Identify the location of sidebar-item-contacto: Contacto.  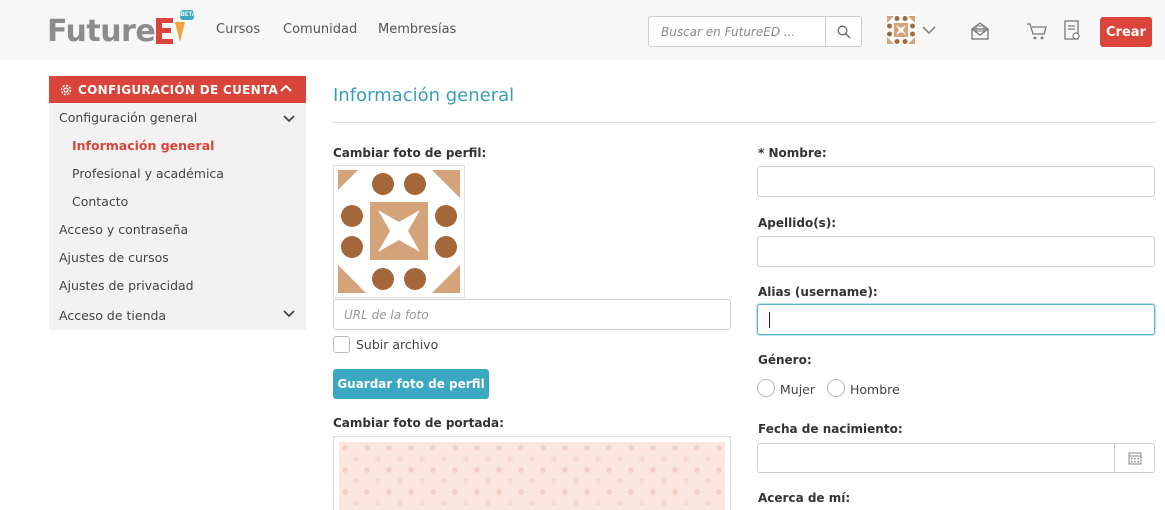
(100, 201).